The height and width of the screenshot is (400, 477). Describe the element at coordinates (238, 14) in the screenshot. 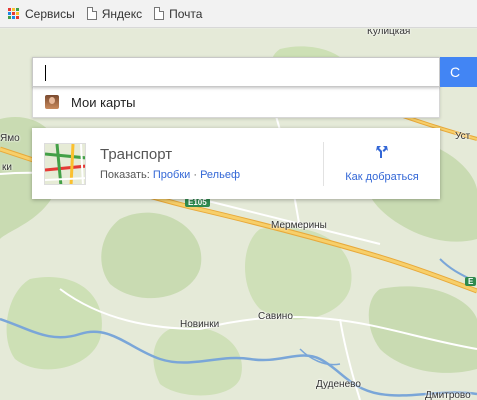

I see `bookmarks-bar: Сервисы Яндекс Почта` at that location.